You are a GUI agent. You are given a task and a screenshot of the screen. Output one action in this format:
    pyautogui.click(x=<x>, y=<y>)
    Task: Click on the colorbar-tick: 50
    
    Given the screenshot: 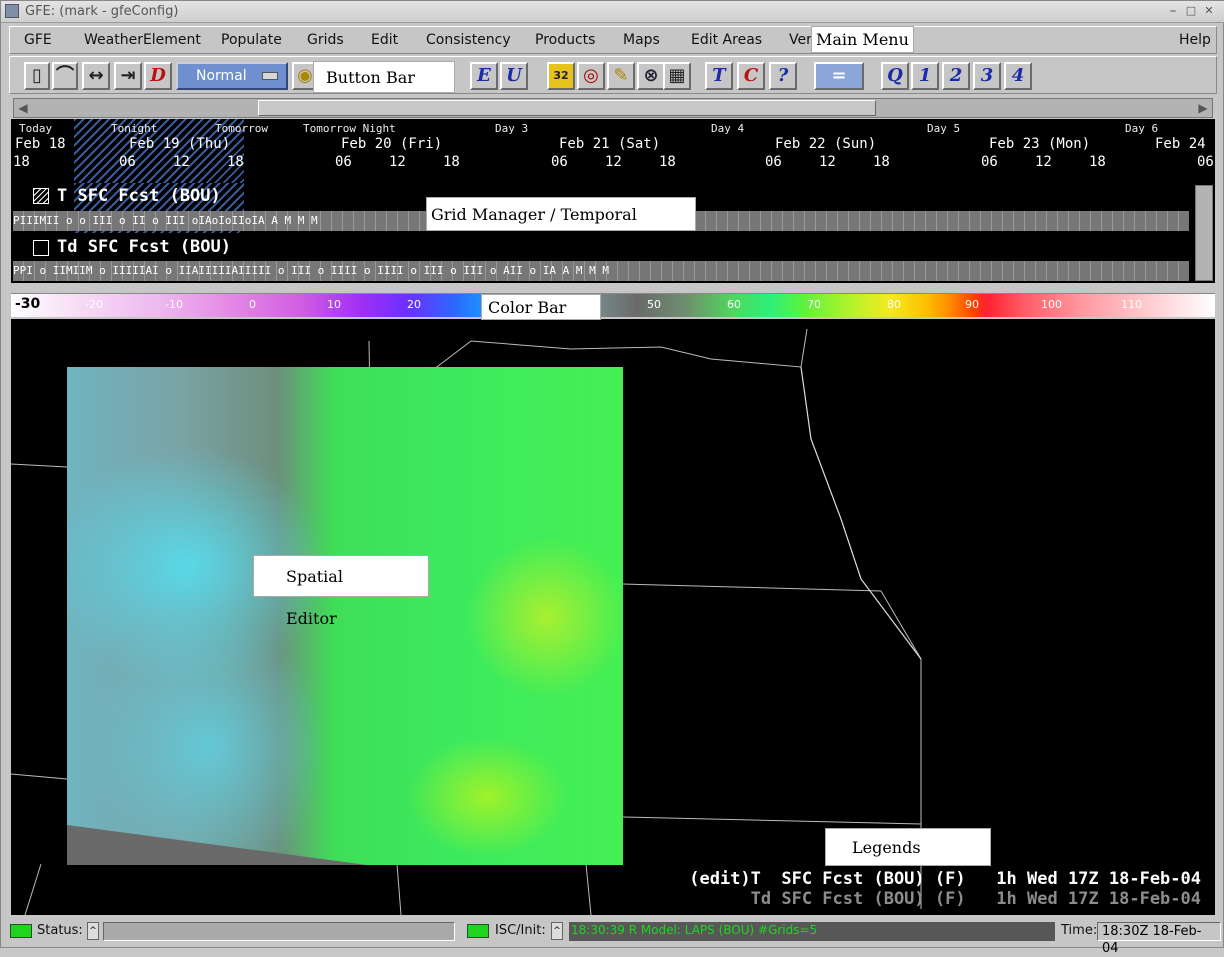 What is the action you would take?
    pyautogui.click(x=654, y=304)
    